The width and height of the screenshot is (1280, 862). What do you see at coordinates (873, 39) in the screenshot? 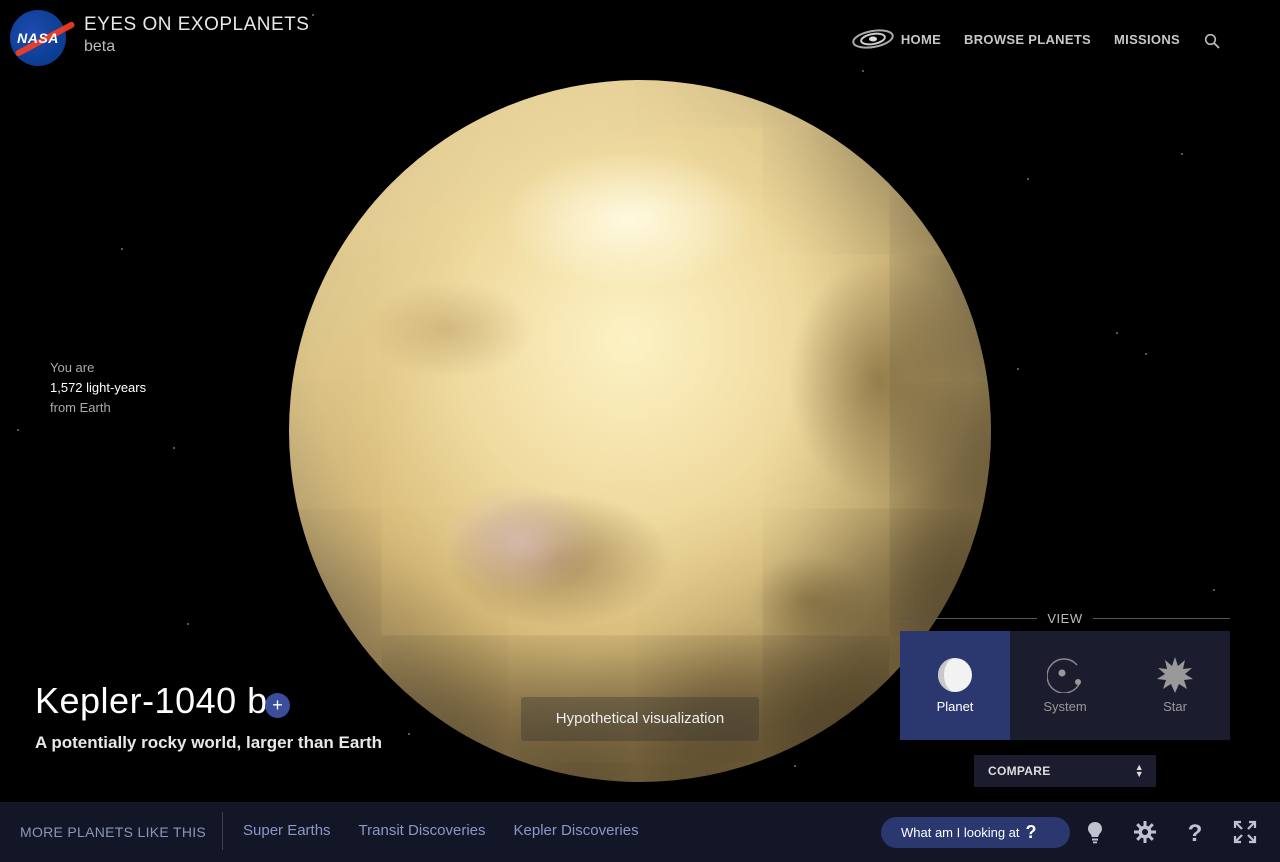
I see `galaxy-icon` at bounding box center [873, 39].